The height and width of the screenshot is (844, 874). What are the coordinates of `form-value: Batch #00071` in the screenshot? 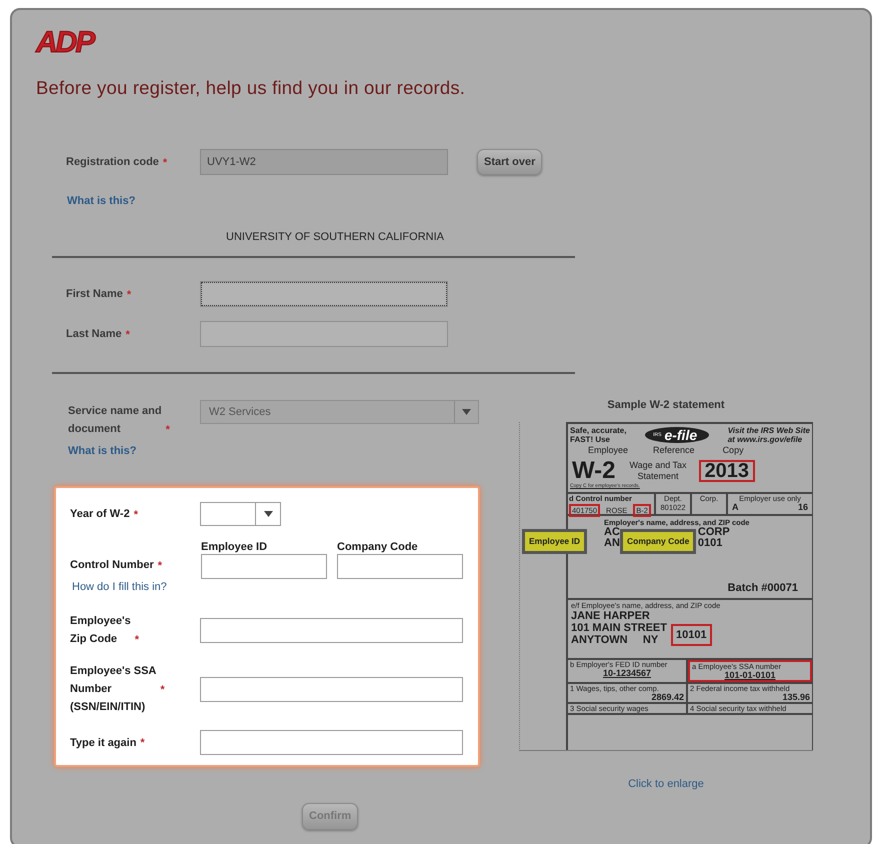 It's located at (763, 589).